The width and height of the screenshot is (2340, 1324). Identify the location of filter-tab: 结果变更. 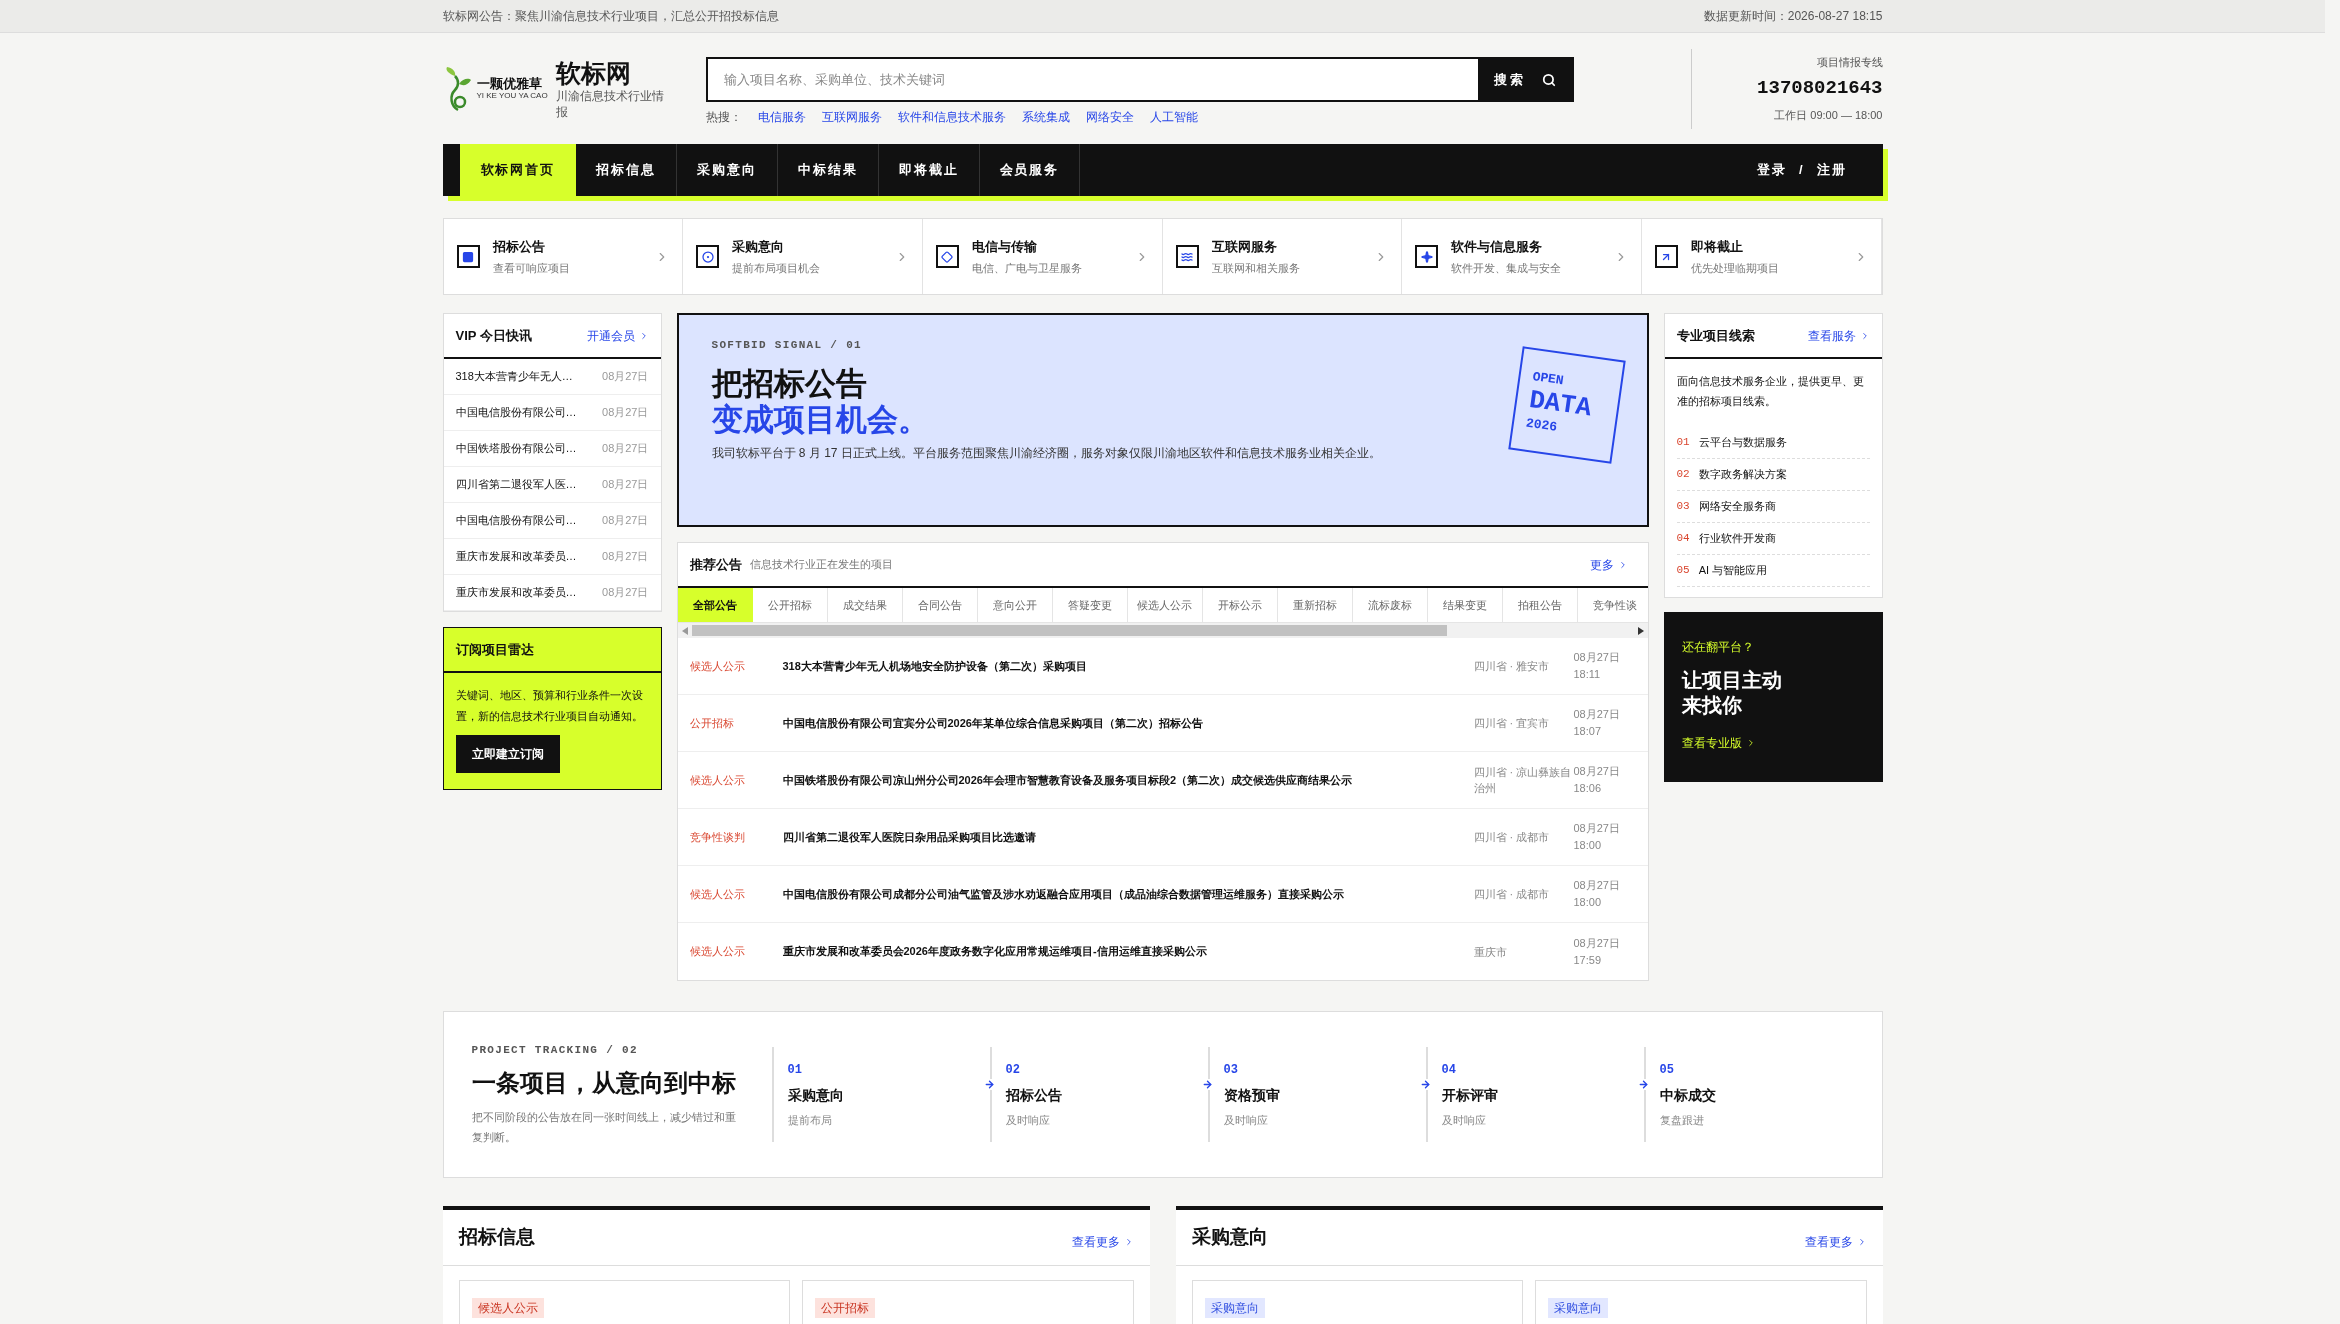
(1465, 605).